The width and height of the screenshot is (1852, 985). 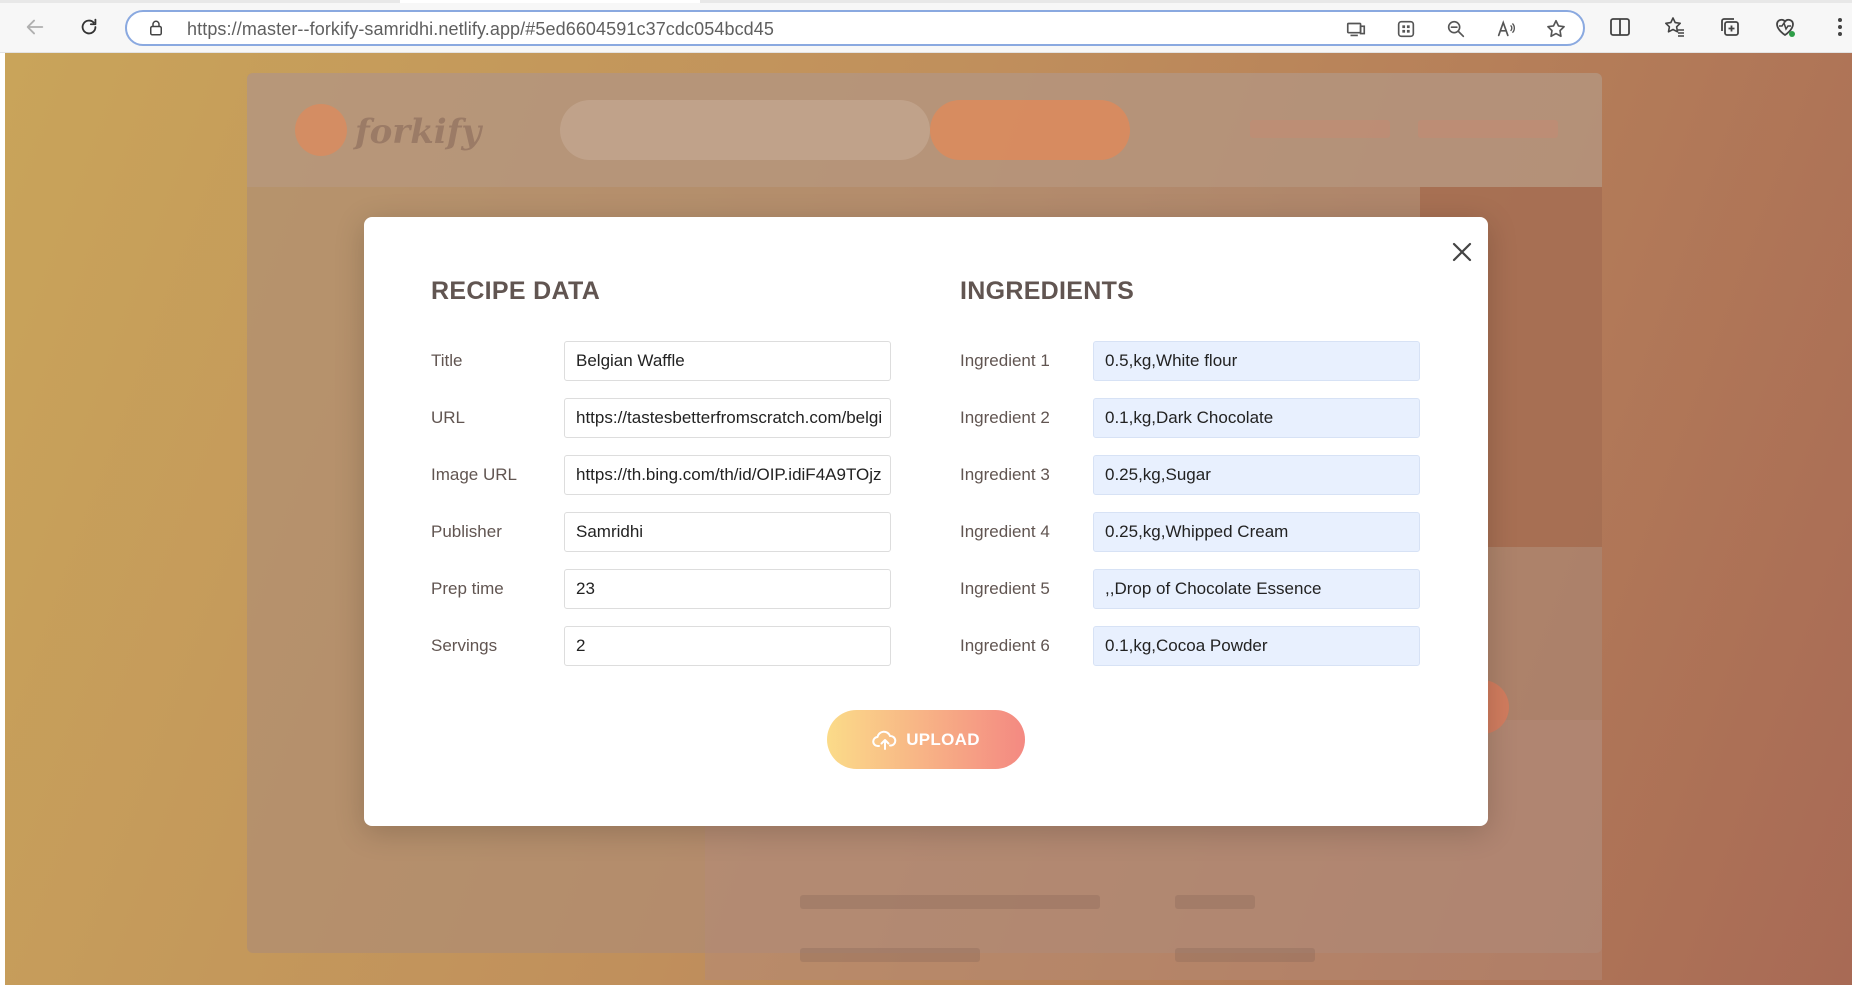 I want to click on ingredient-3-input: 0.25,kg,Sugar, so click(x=1256, y=475).